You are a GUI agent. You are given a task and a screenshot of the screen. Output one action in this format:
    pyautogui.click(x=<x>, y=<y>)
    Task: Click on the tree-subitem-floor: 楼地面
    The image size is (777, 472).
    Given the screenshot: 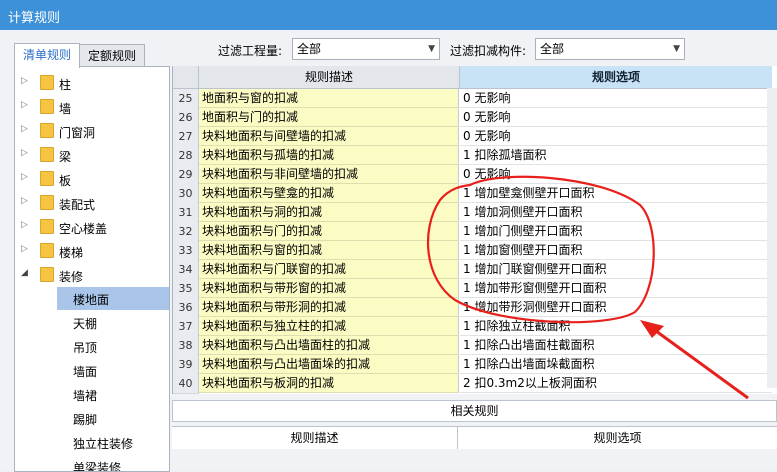 What is the action you would take?
    pyautogui.click(x=113, y=298)
    